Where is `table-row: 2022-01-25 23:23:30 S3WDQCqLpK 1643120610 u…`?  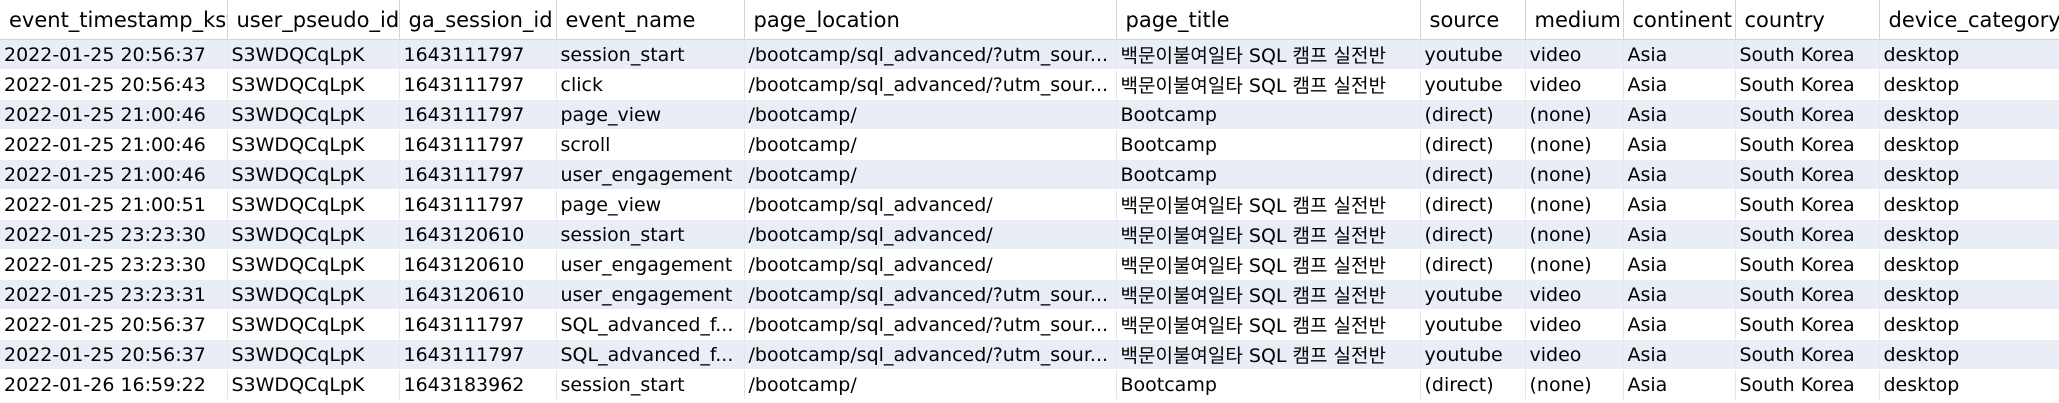
table-row: 2022-01-25 23:23:30 S3WDQCqLpK 1643120610 u… is located at coordinates (1029, 264).